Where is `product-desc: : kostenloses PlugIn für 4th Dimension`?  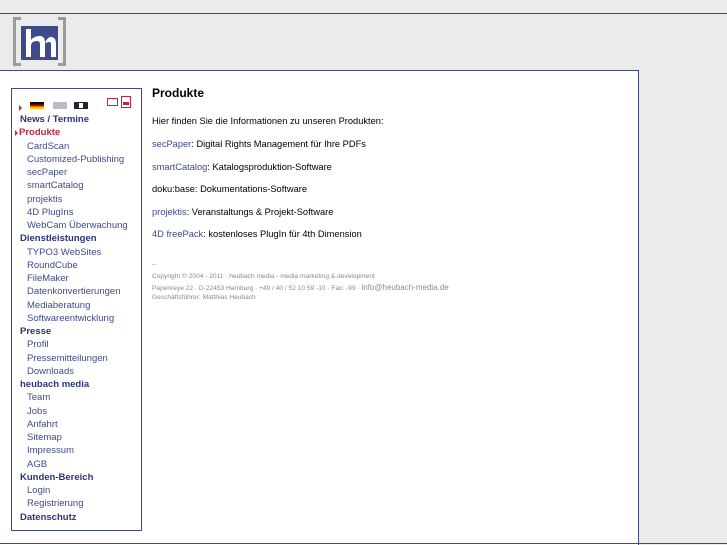 product-desc: : kostenloses PlugIn für 4th Dimension is located at coordinates (282, 234).